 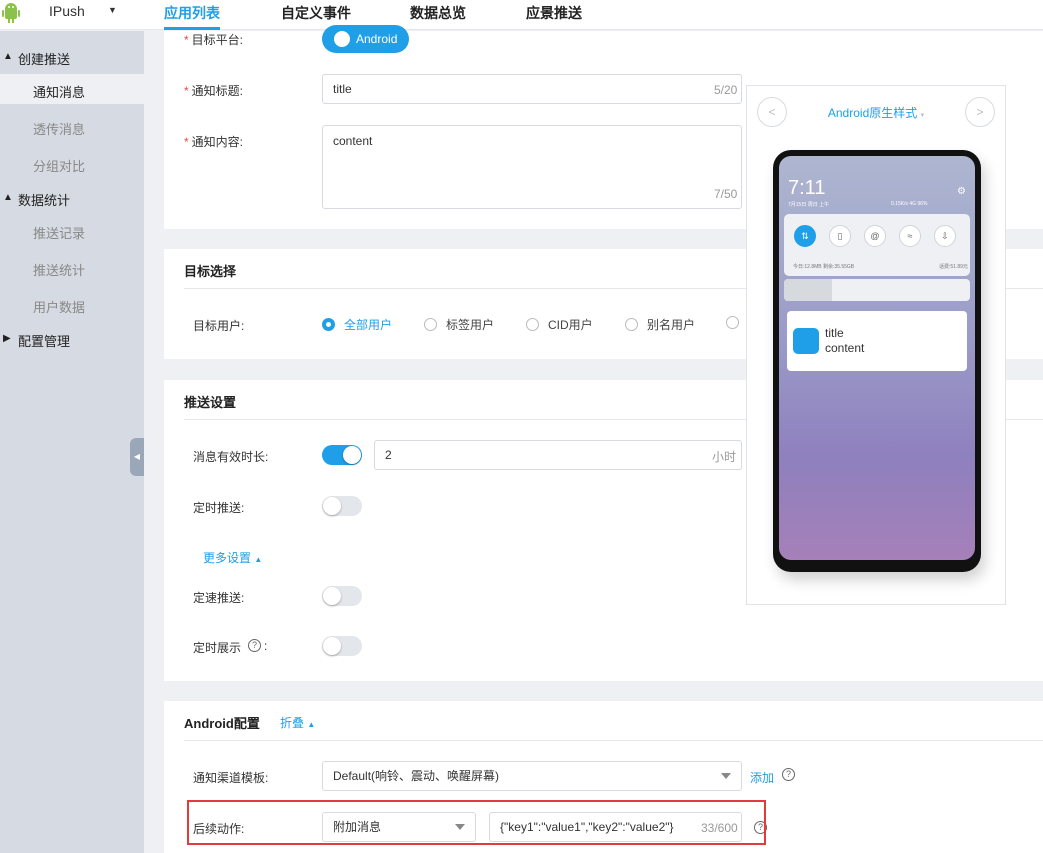 I want to click on title-input: title, so click(x=532, y=89).